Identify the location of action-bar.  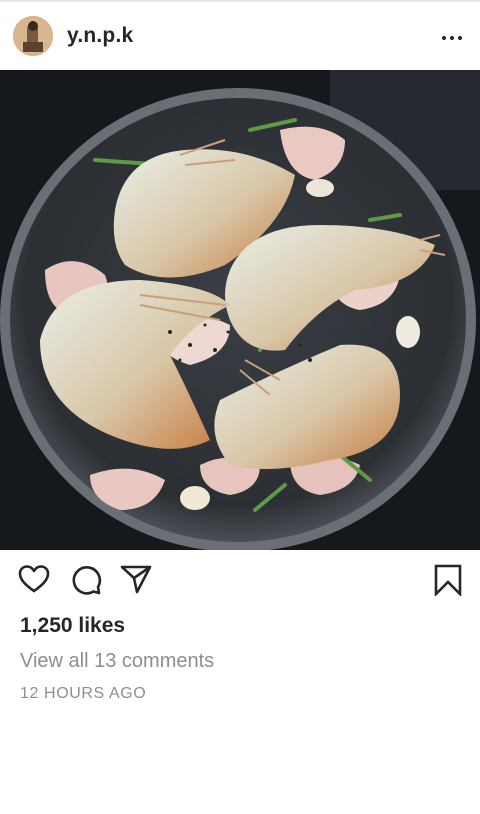
(240, 581).